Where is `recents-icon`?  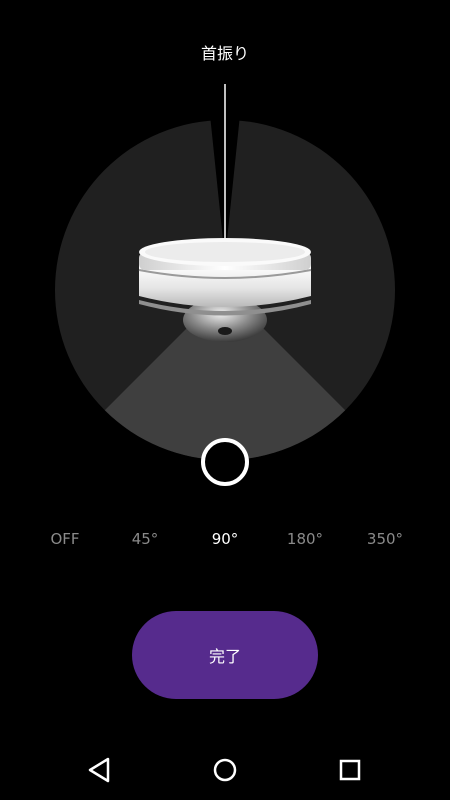 recents-icon is located at coordinates (350, 770).